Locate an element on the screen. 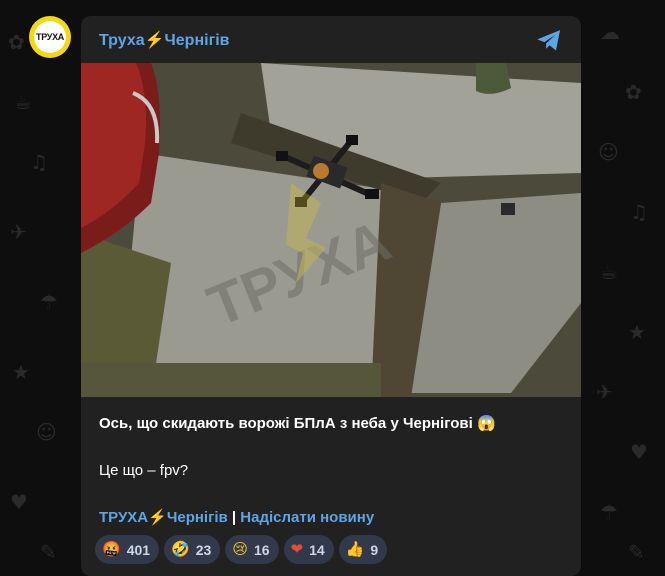  reaction-count: 14 is located at coordinates (317, 549).